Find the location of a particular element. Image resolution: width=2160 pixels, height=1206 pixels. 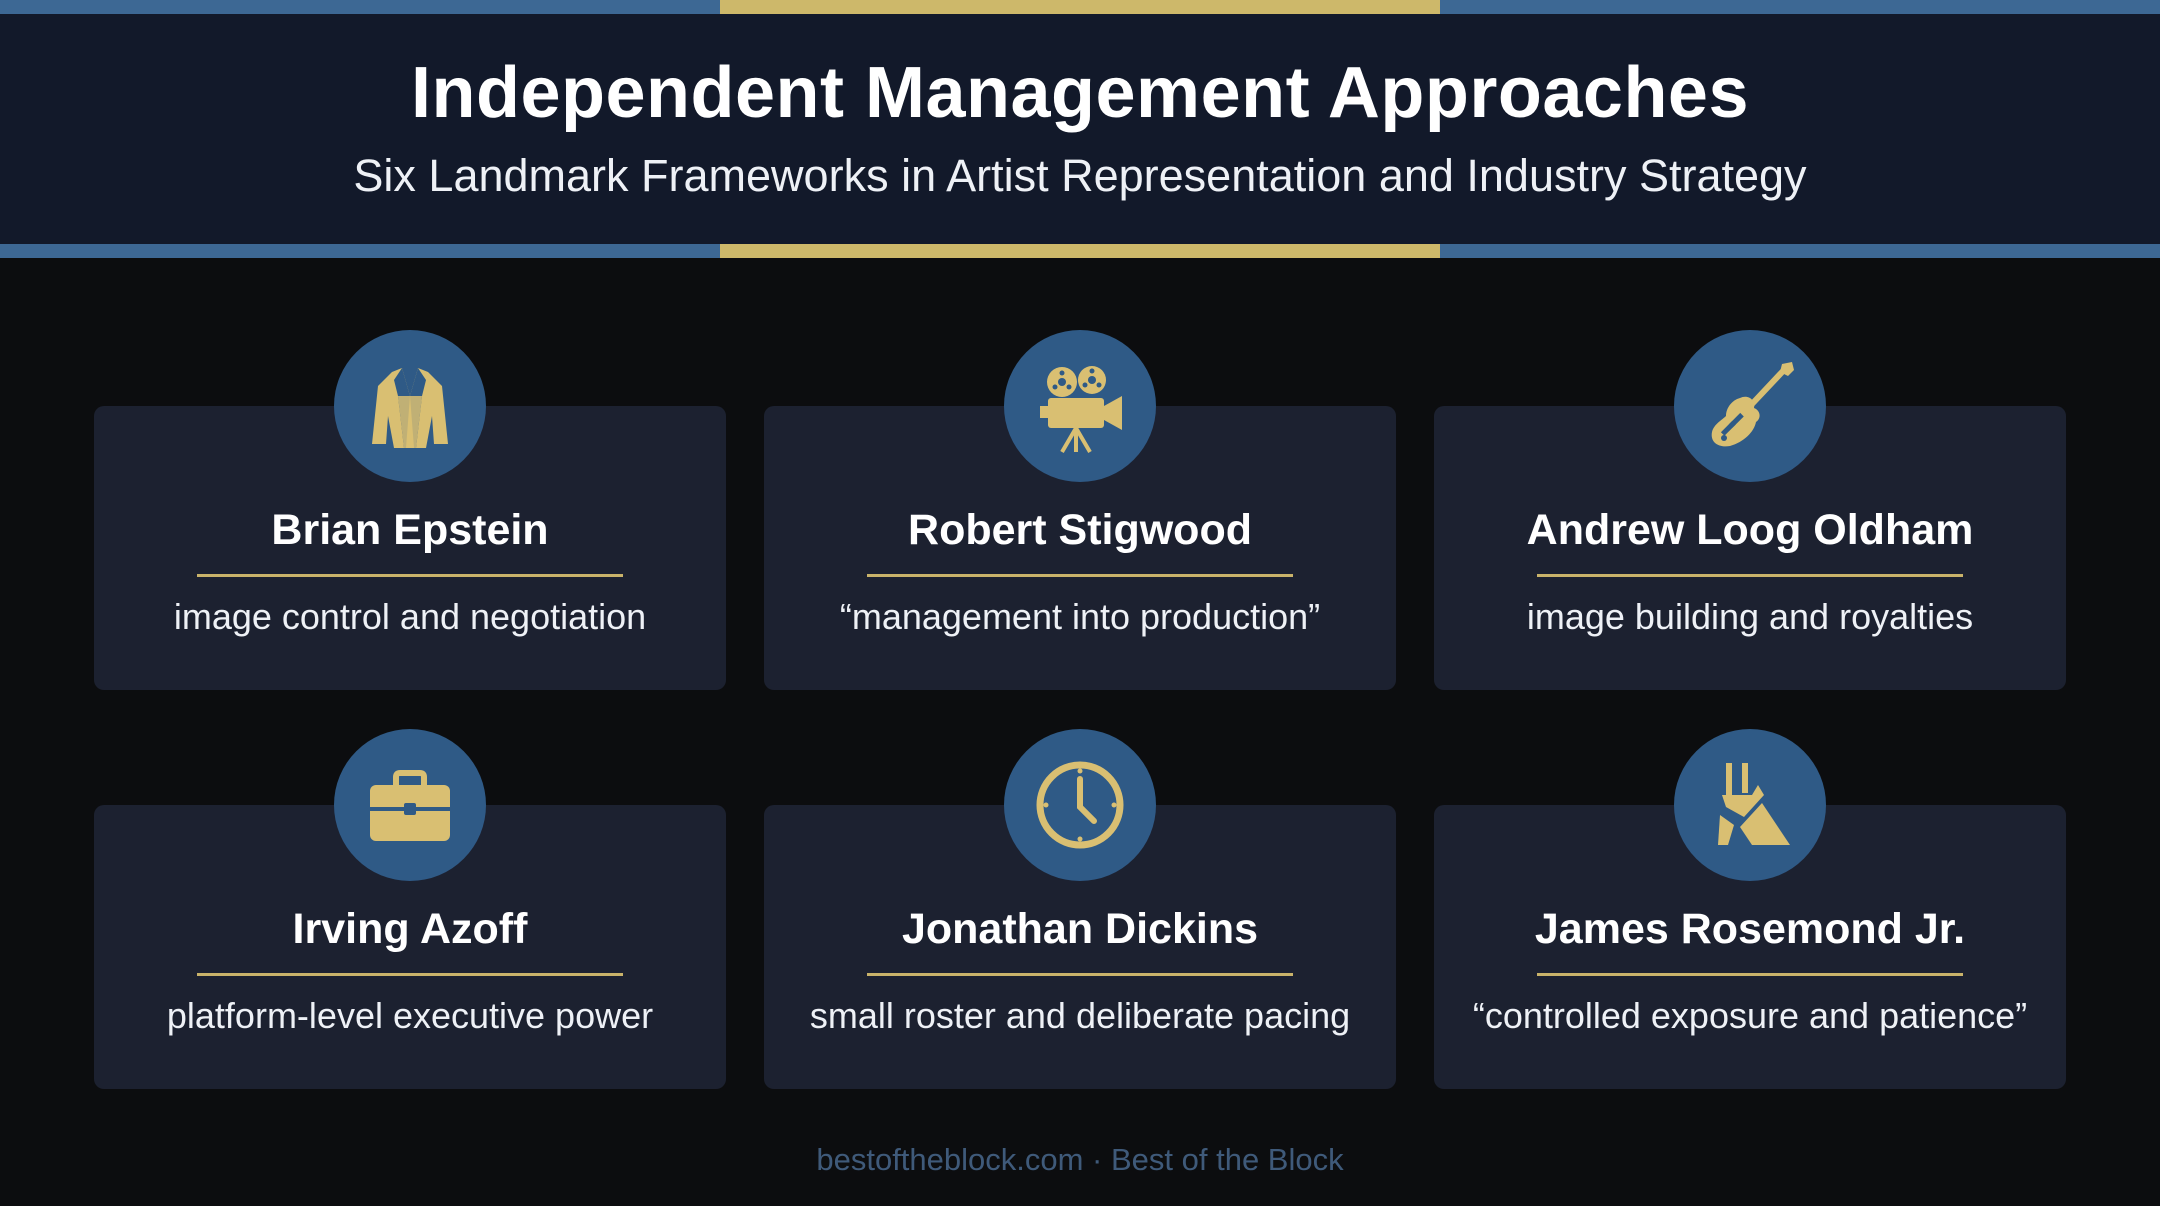

electric-guitar-icon is located at coordinates (1752, 404).